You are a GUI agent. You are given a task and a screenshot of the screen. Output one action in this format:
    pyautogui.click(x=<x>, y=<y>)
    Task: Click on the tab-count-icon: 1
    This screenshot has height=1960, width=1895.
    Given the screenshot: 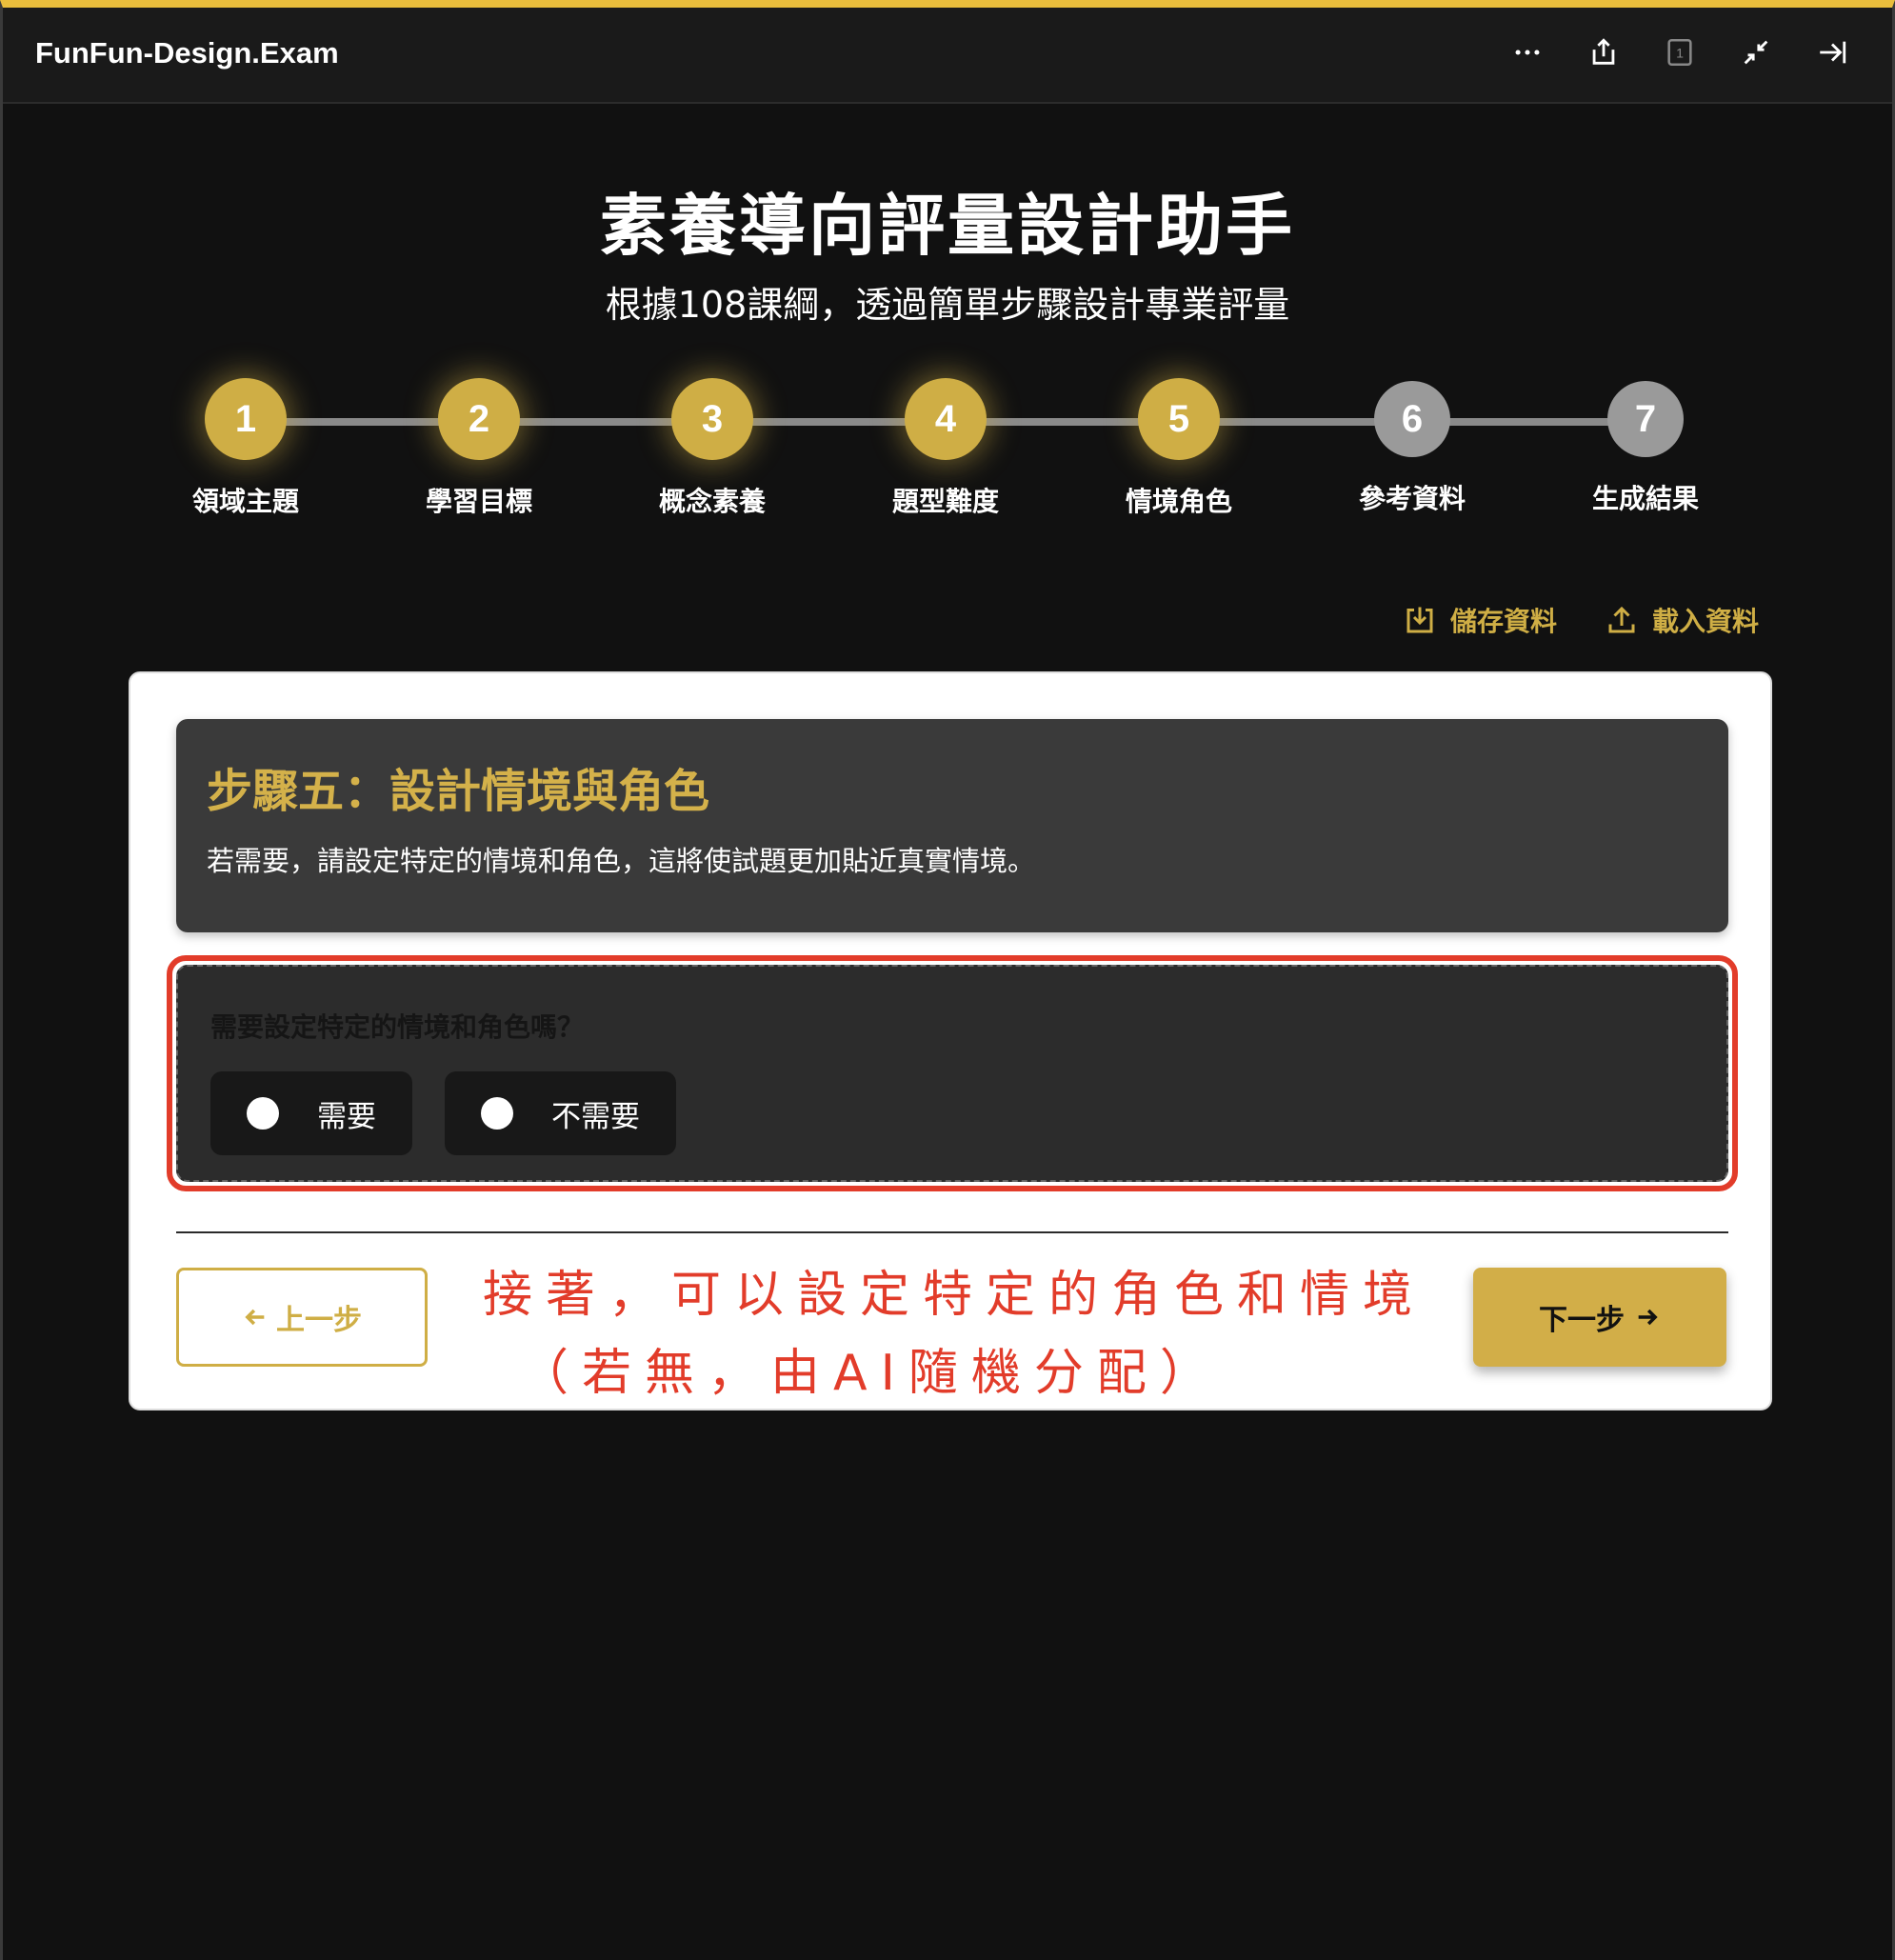 What is the action you would take?
    pyautogui.click(x=1680, y=52)
    